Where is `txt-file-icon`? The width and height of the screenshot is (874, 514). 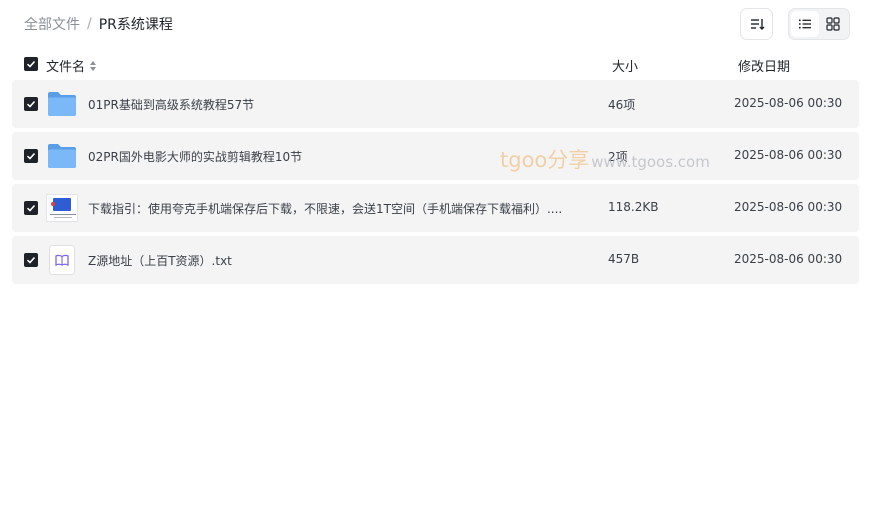
txt-file-icon is located at coordinates (62, 260).